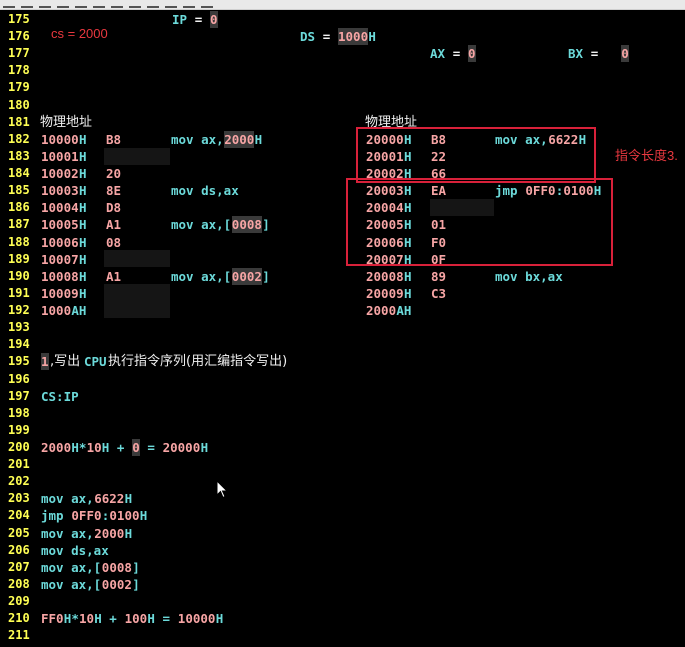 This screenshot has height=647, width=685. I want to click on line-number: 186, so click(19, 207).